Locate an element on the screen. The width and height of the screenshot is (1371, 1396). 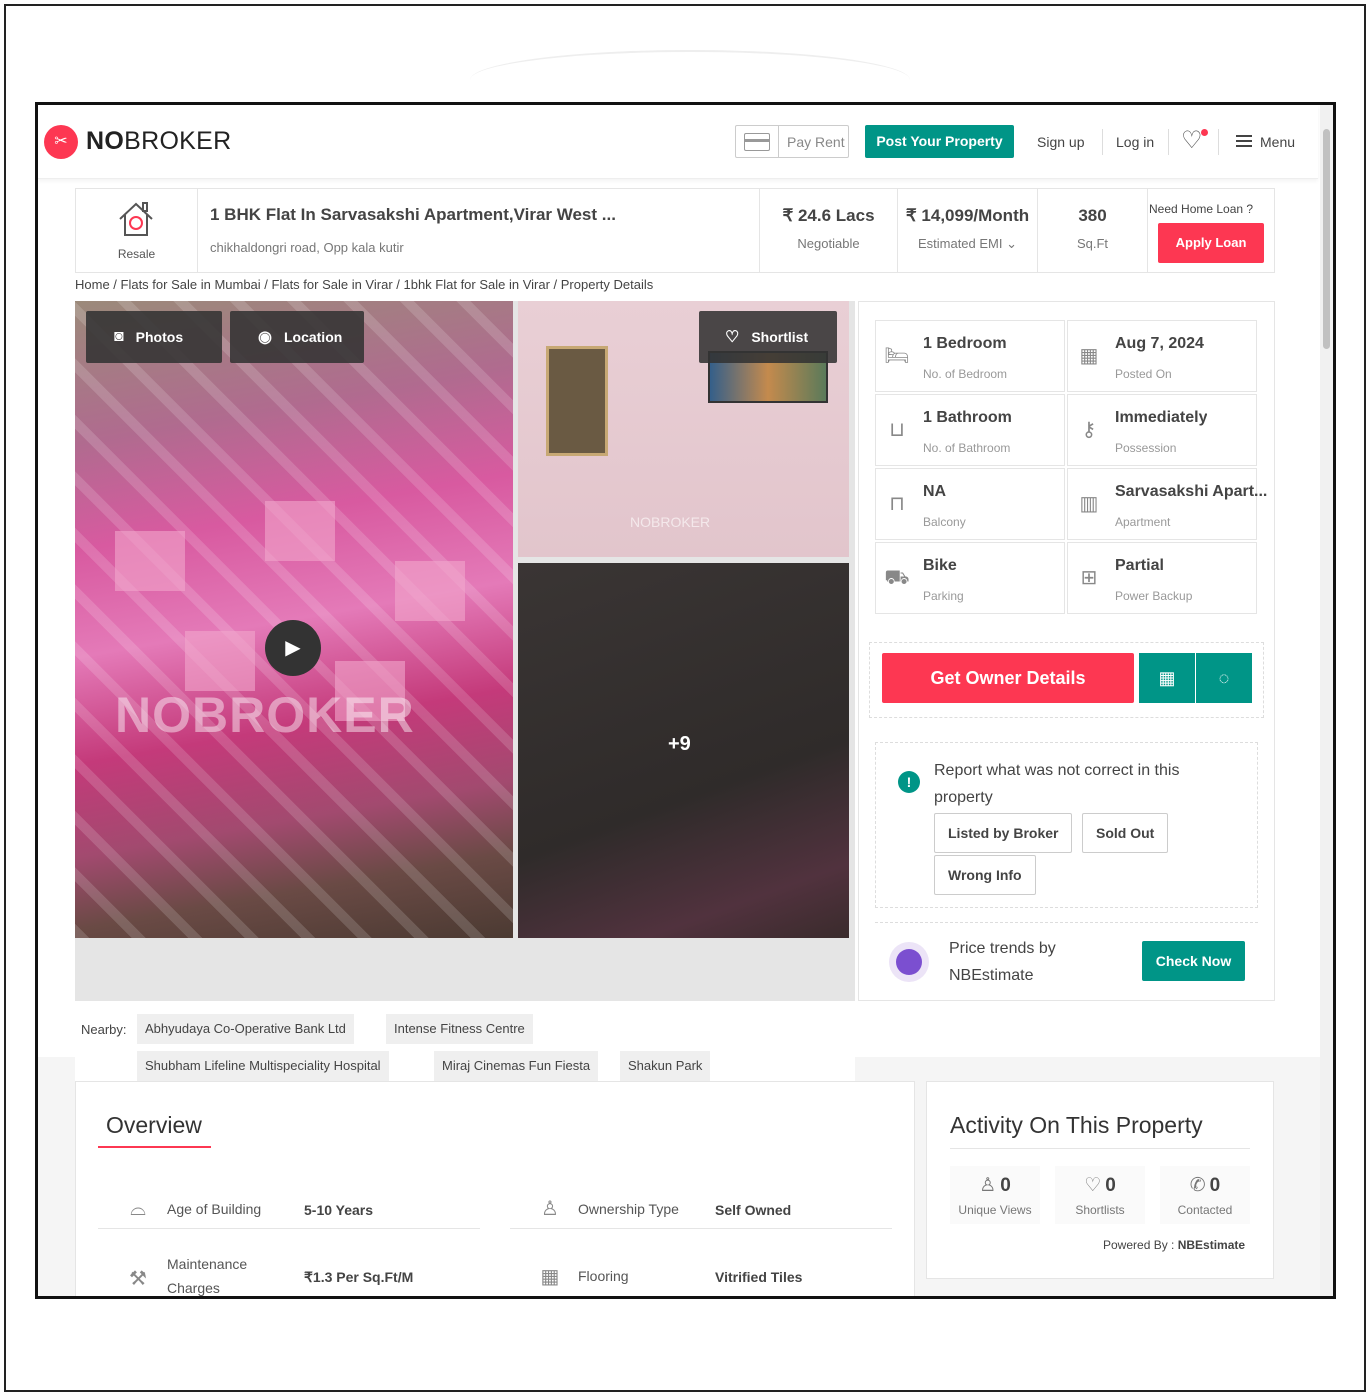
phone-icon: ✆ is located at coordinates (1197, 1185).